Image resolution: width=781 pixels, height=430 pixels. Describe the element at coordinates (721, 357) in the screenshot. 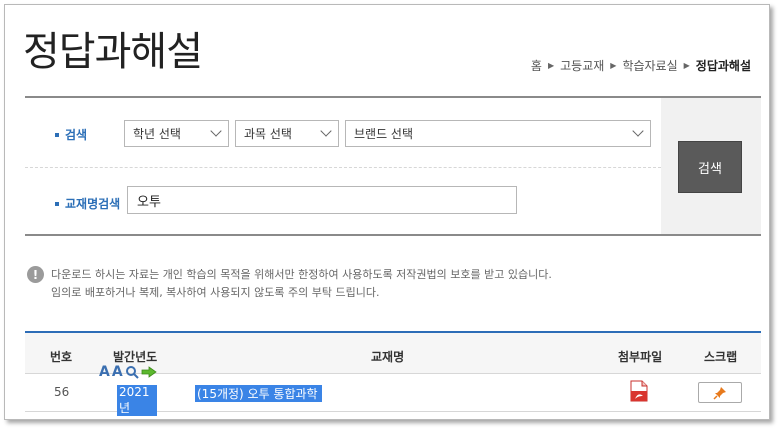

I see `column-header-scrap: 스크랩` at that location.